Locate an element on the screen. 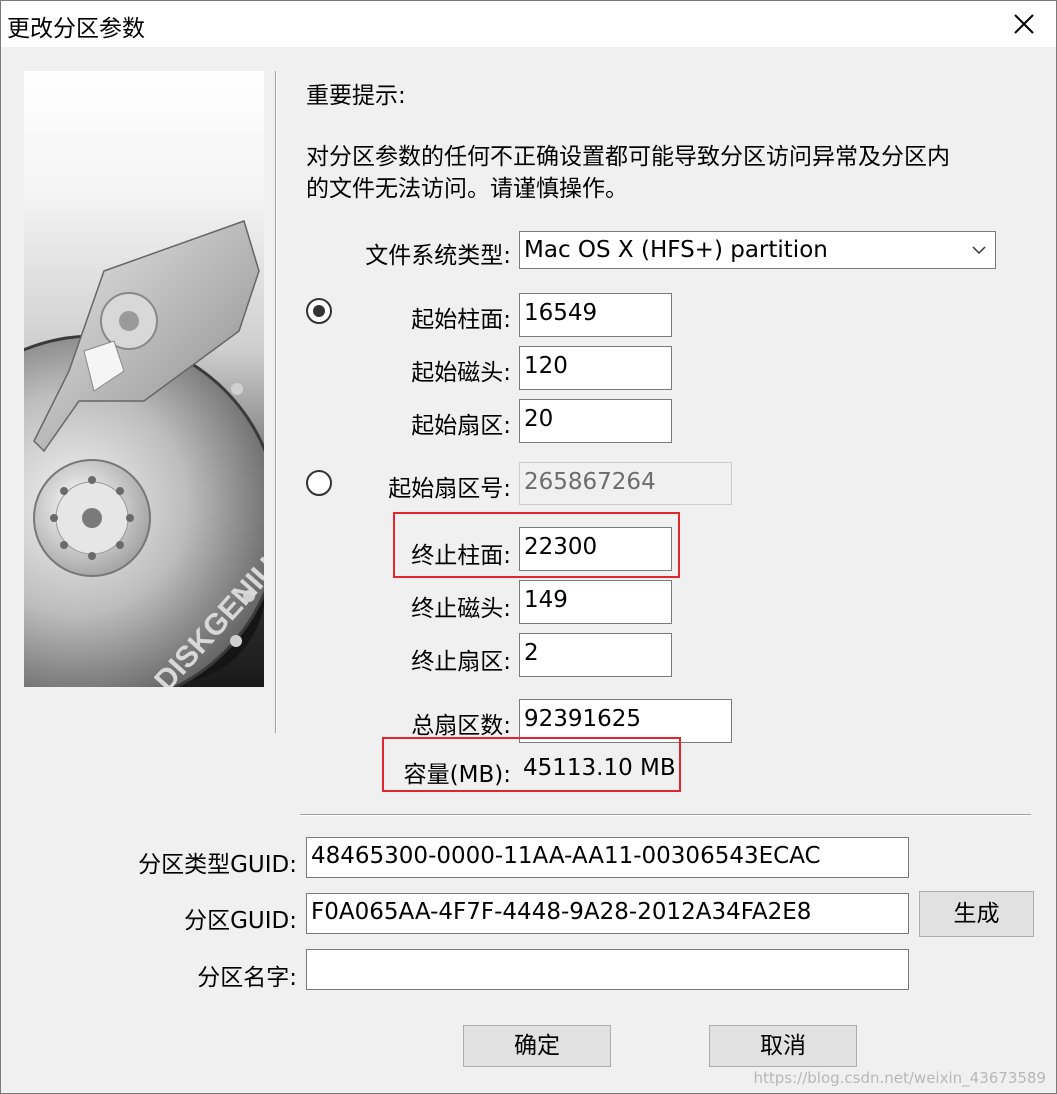 The height and width of the screenshot is (1094, 1057). cancel-button: 取消 is located at coordinates (783, 1046).